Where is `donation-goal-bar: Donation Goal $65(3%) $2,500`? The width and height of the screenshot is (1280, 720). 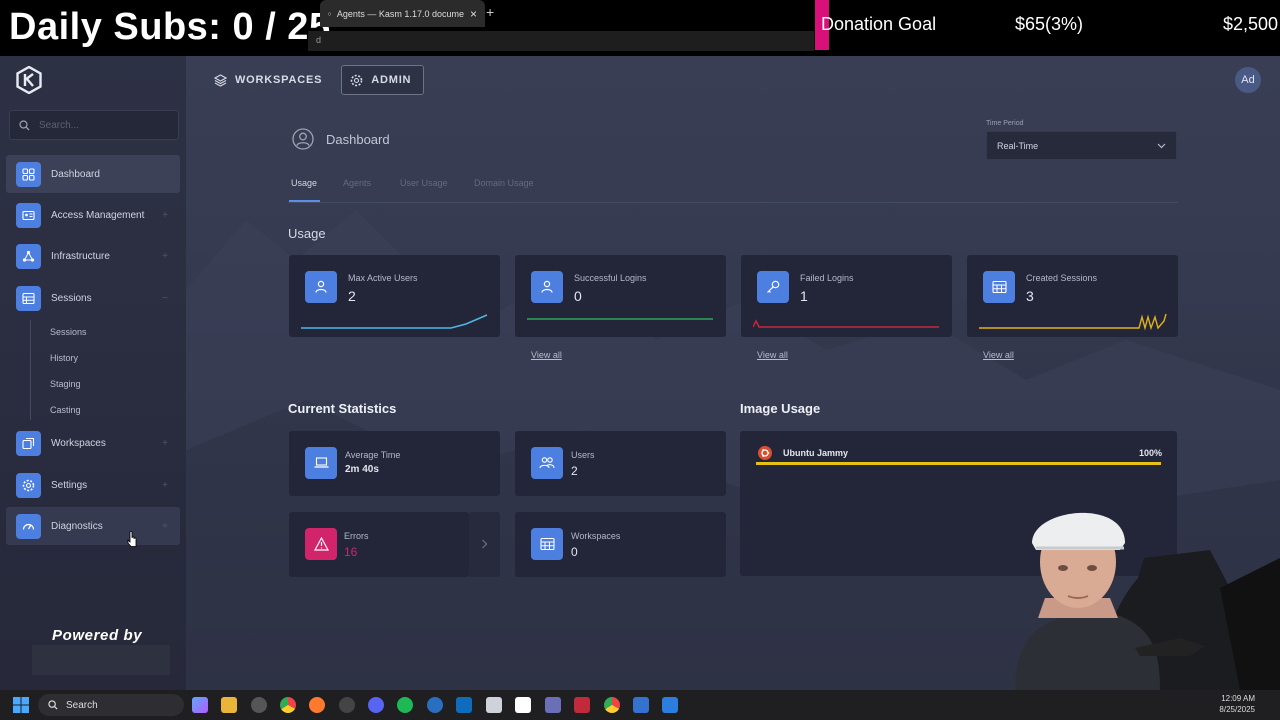 donation-goal-bar: Donation Goal $65(3%) $2,500 is located at coordinates (1047, 25).